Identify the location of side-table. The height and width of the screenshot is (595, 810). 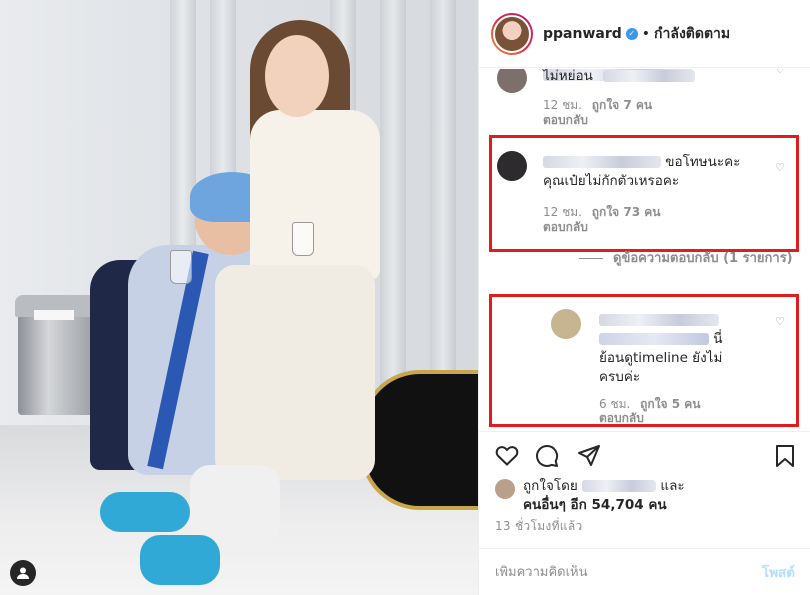
(419, 440).